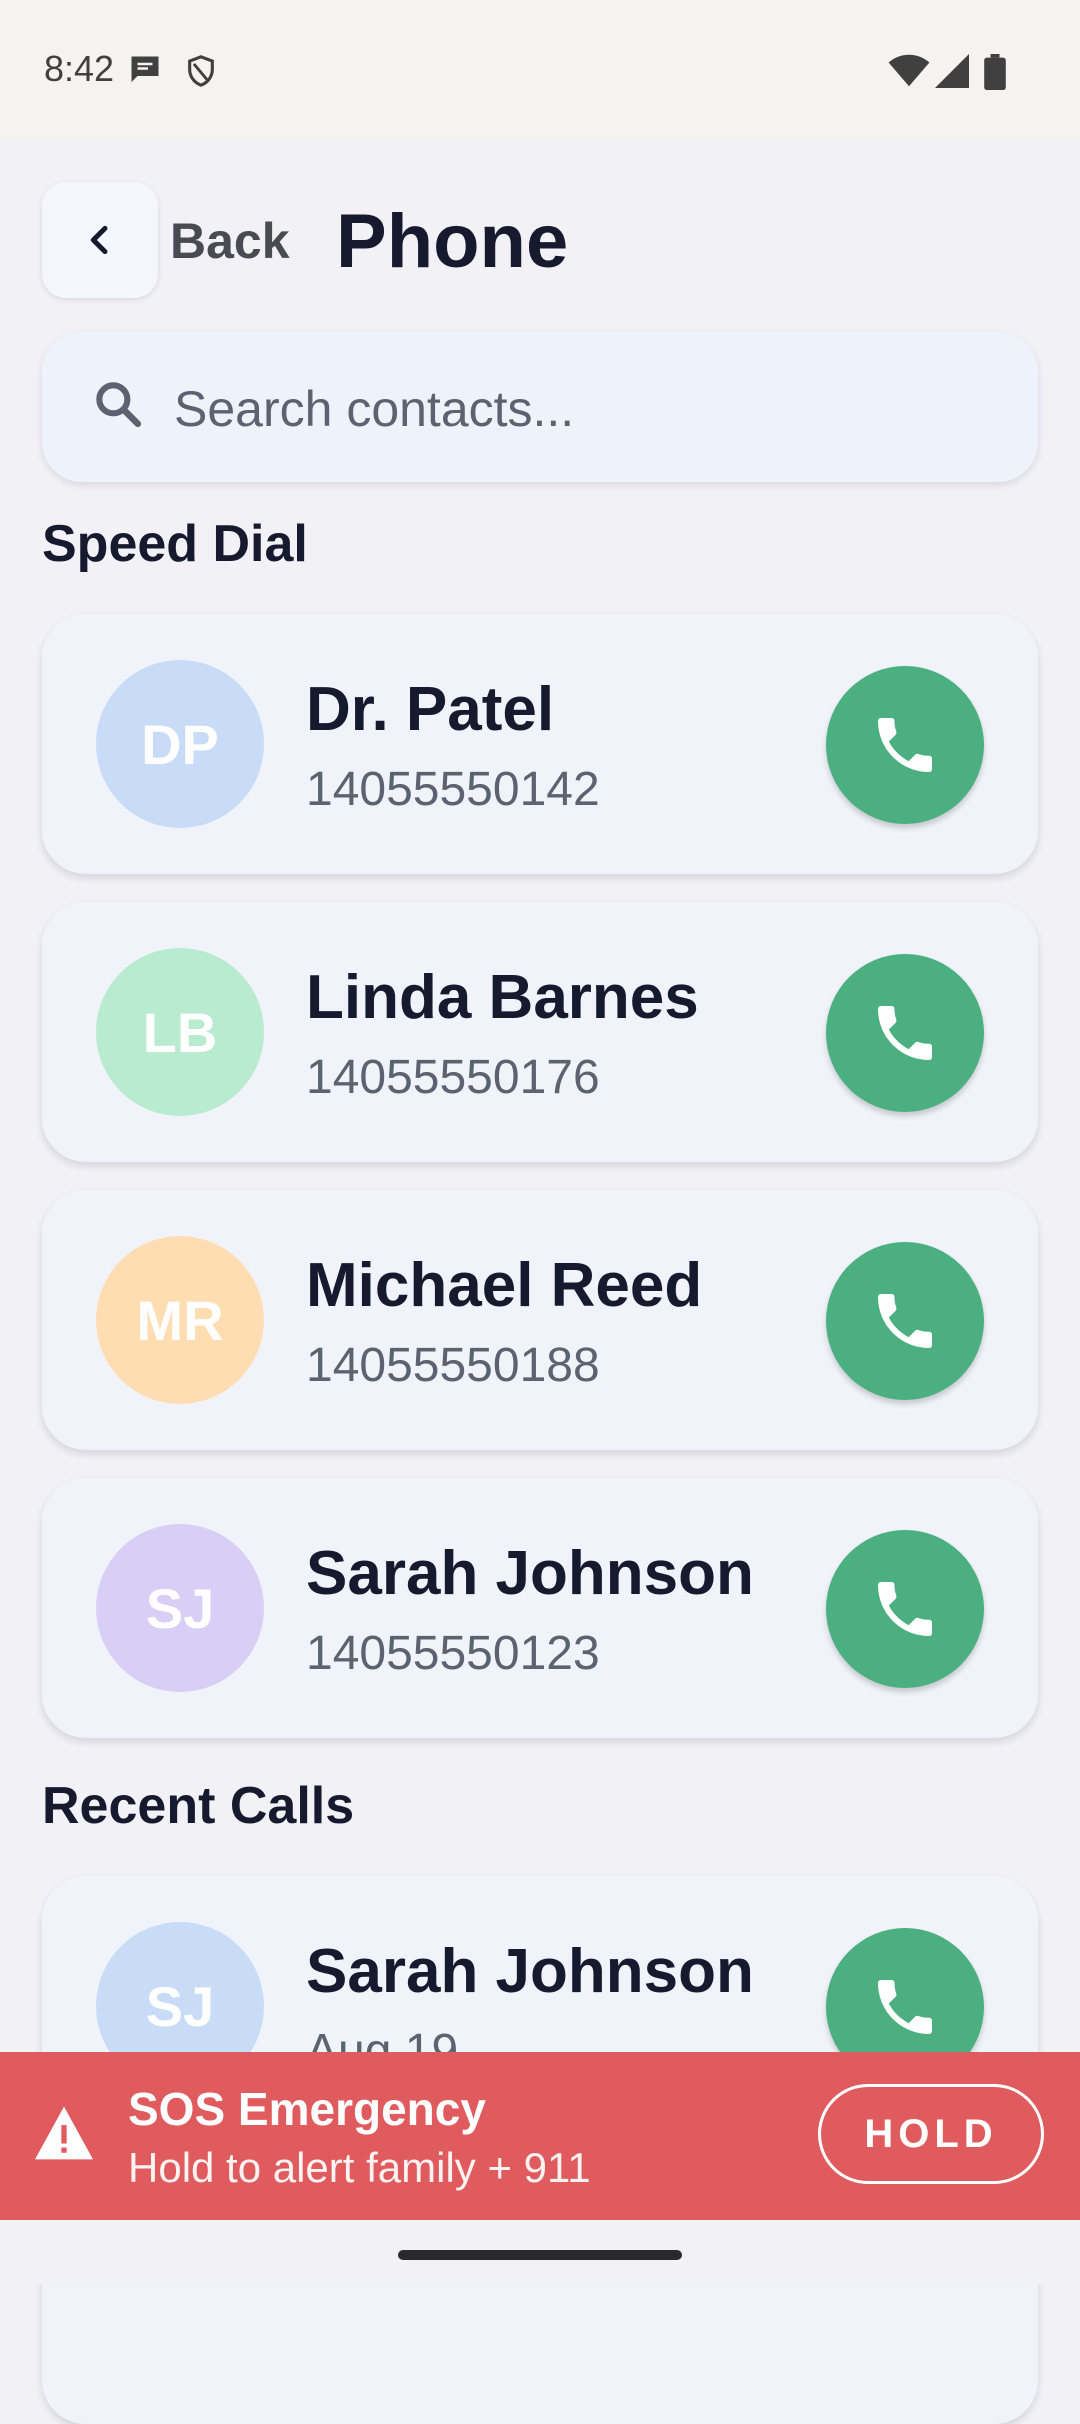 The height and width of the screenshot is (2424, 1080). I want to click on avatar: LB, so click(180, 1032).